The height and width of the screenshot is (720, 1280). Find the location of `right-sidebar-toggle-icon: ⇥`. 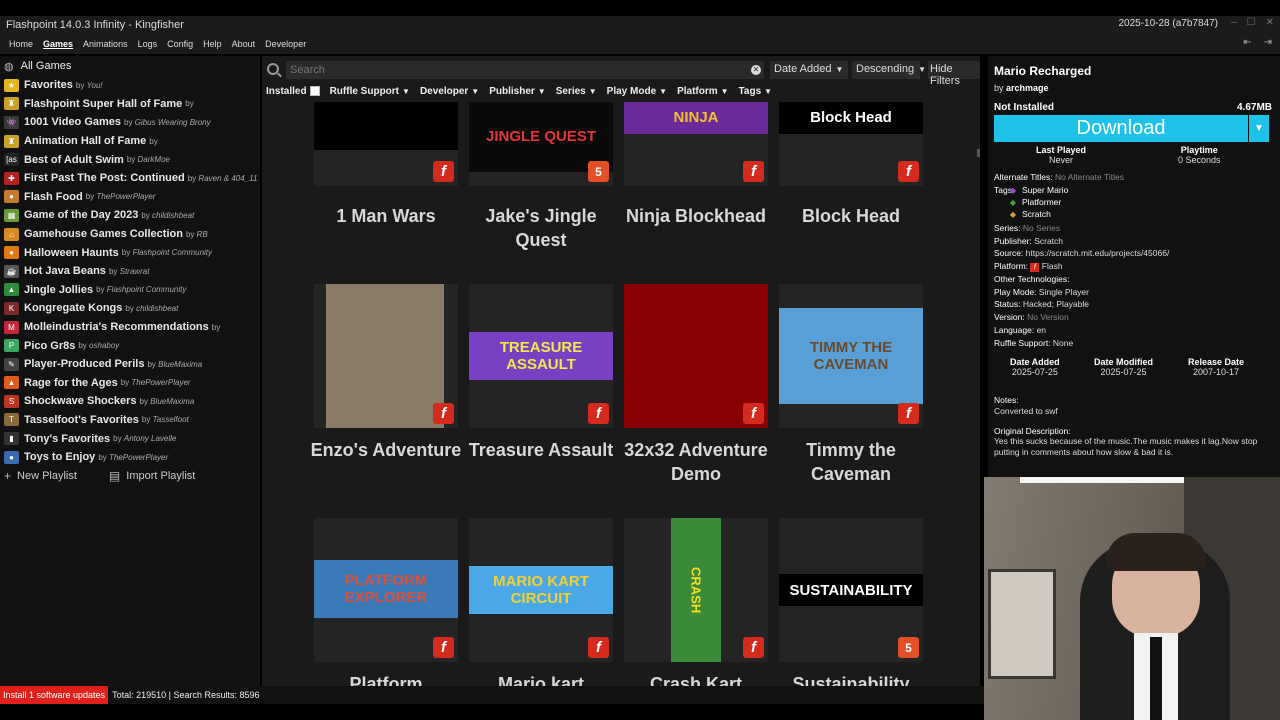

right-sidebar-toggle-icon: ⇥ is located at coordinates (1268, 42).